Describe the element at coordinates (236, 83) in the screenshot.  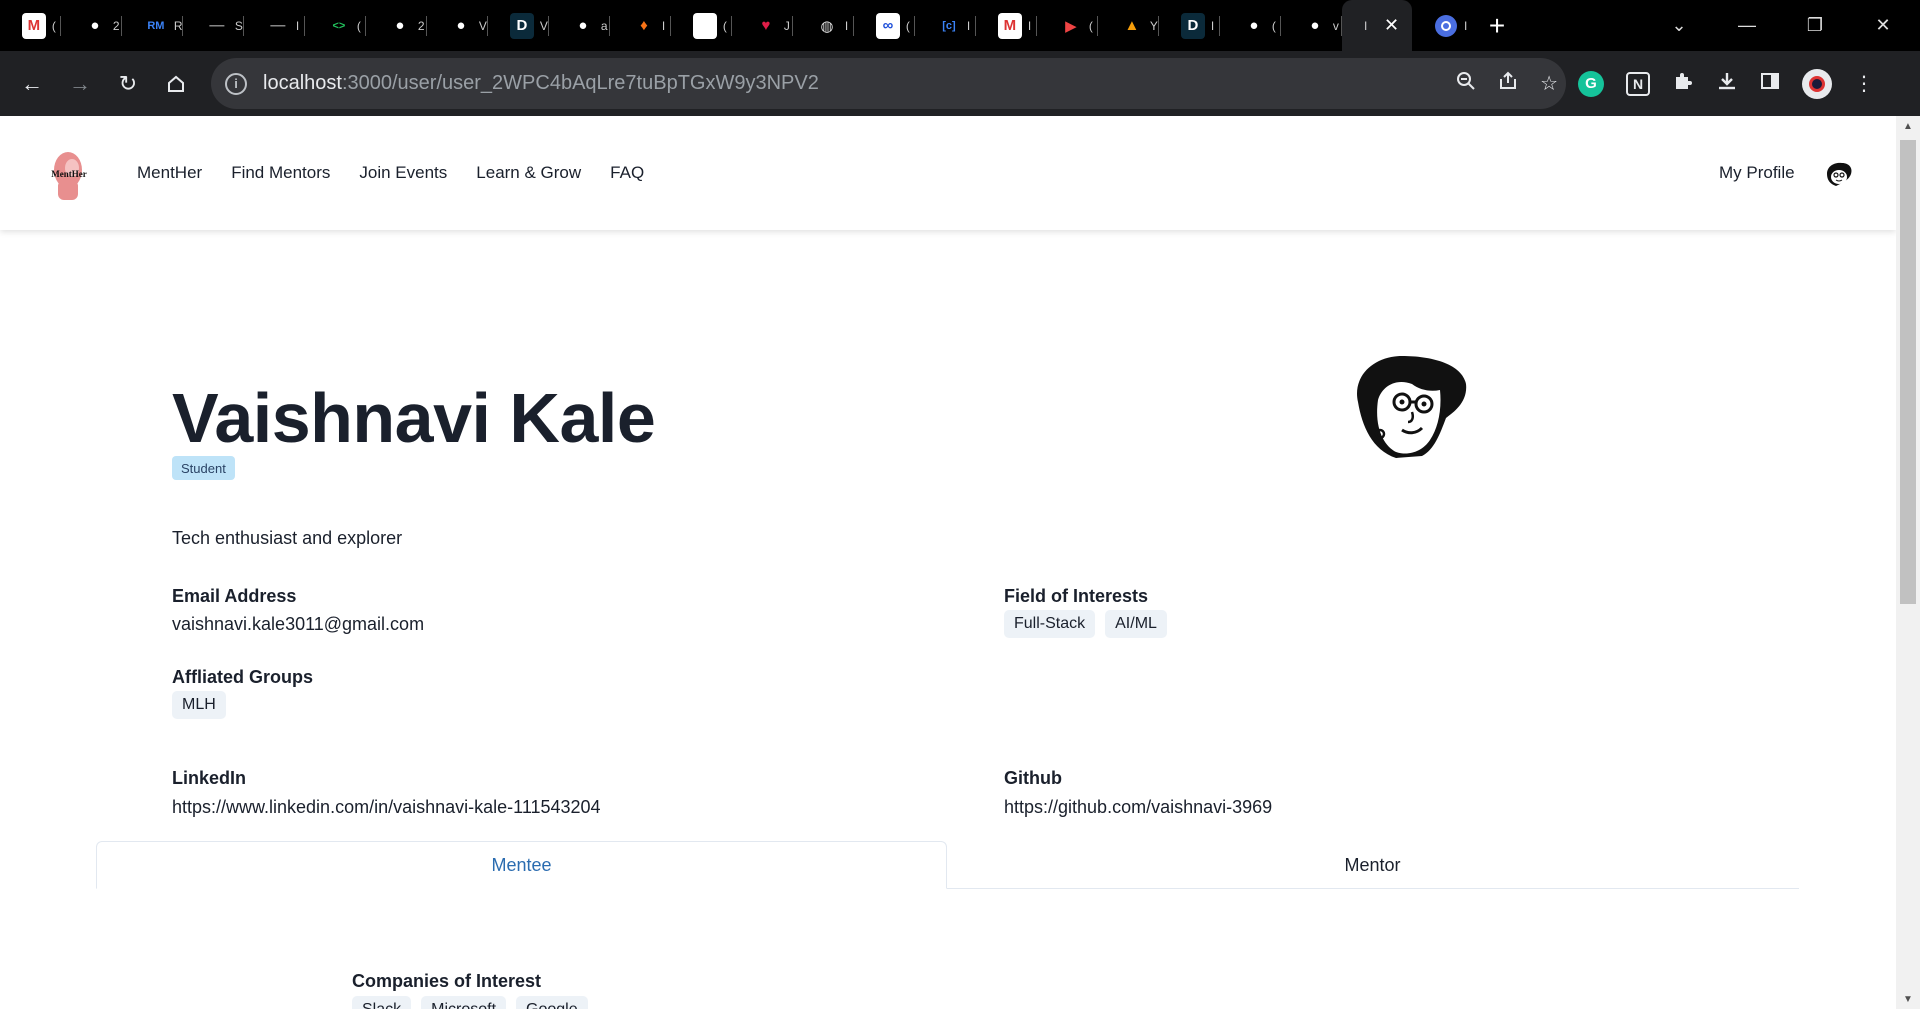
I see `site-info-icon: i` at that location.